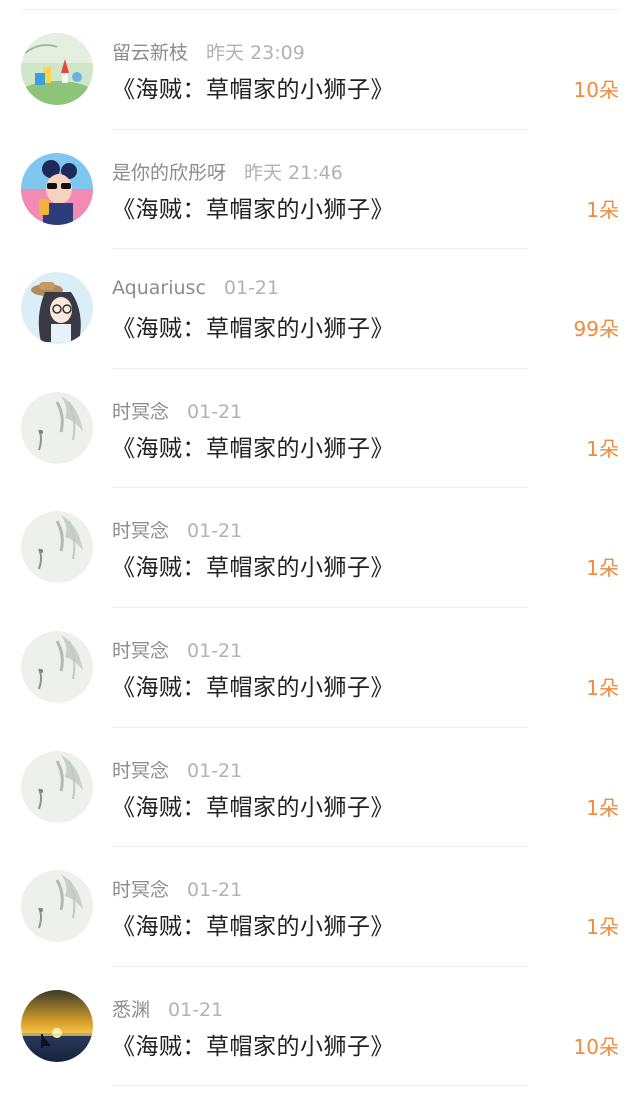 Image resolution: width=640 pixels, height=1107 pixels. Describe the element at coordinates (131, 1010) in the screenshot. I see `sender-name: 悉渊` at that location.